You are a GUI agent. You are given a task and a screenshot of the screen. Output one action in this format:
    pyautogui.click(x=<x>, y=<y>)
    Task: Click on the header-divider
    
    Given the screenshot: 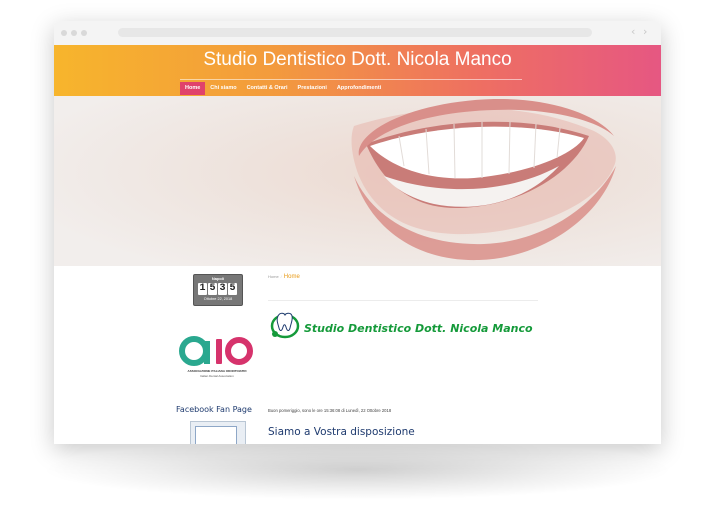 What is the action you would take?
    pyautogui.click(x=351, y=79)
    